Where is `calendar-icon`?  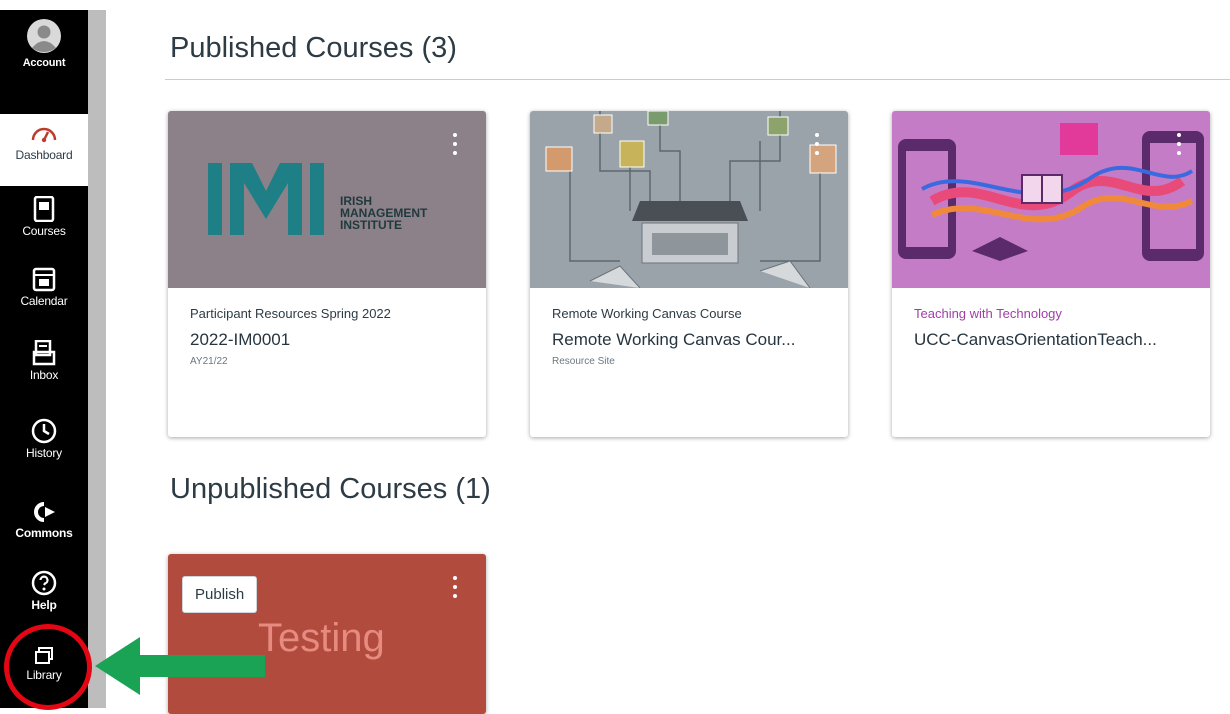
calendar-icon is located at coordinates (44, 279).